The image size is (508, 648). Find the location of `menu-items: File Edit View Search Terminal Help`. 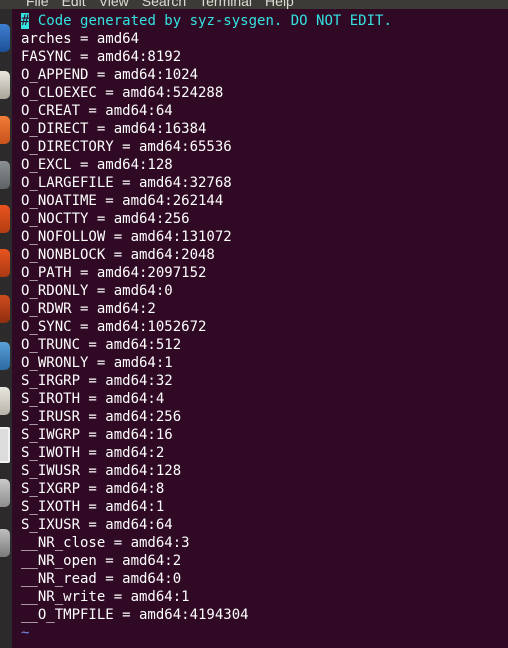

menu-items: File Edit View Search Terminal Help is located at coordinates (160, 4).